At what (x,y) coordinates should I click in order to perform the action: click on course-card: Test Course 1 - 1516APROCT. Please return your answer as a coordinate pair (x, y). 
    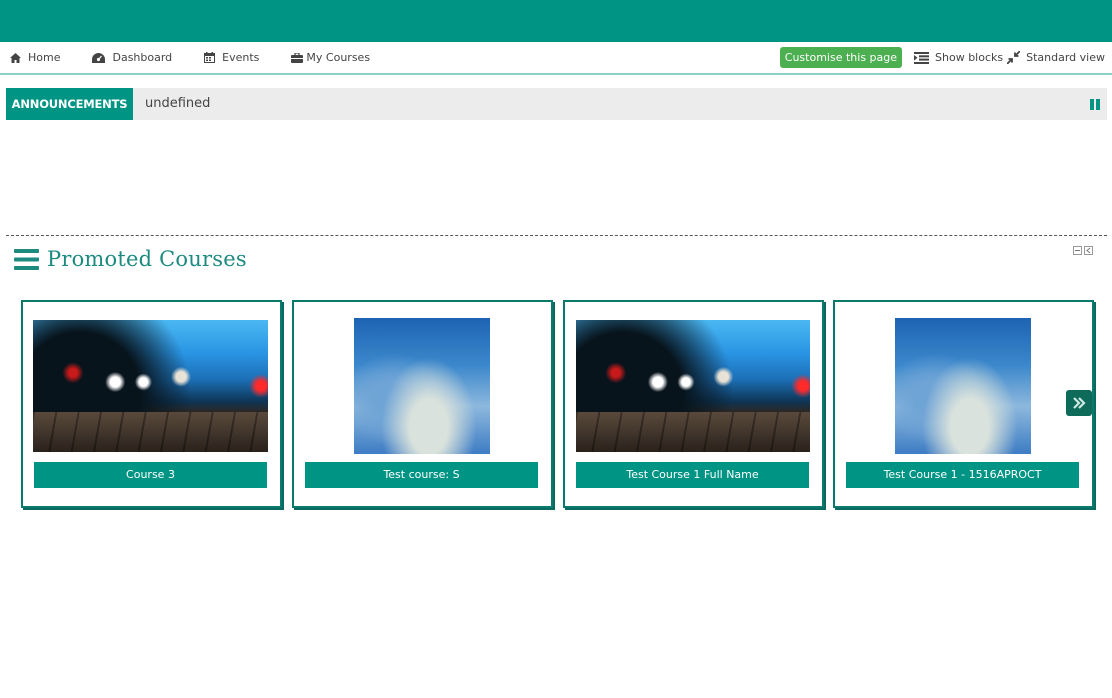
    Looking at the image, I should click on (963, 404).